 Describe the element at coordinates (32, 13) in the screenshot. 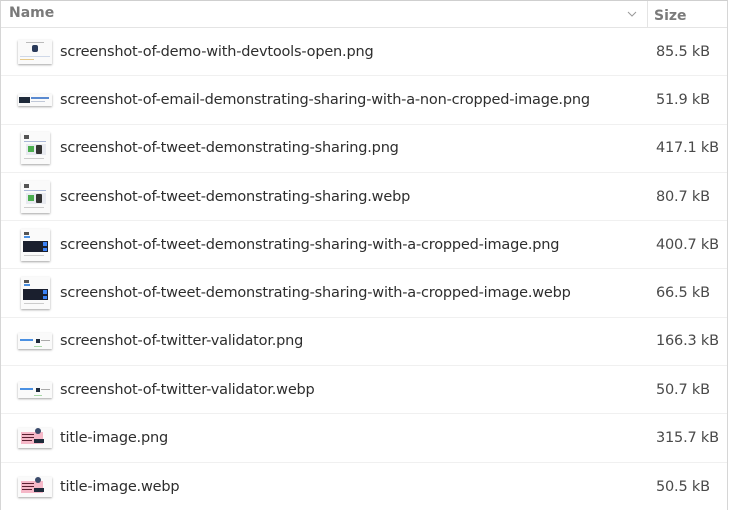

I see `name-column-label: Name` at that location.